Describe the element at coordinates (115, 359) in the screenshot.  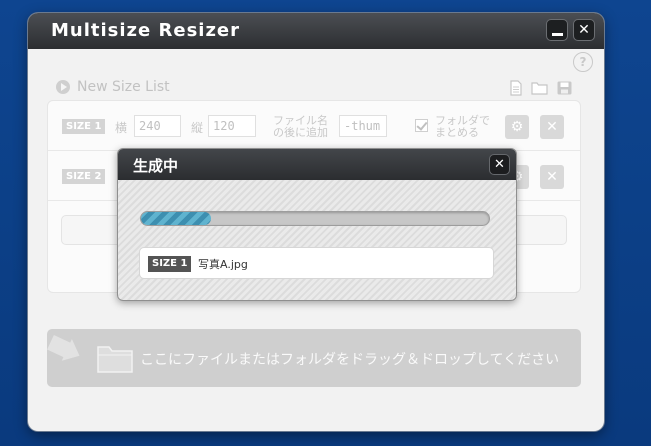
I see `folder-icon` at that location.